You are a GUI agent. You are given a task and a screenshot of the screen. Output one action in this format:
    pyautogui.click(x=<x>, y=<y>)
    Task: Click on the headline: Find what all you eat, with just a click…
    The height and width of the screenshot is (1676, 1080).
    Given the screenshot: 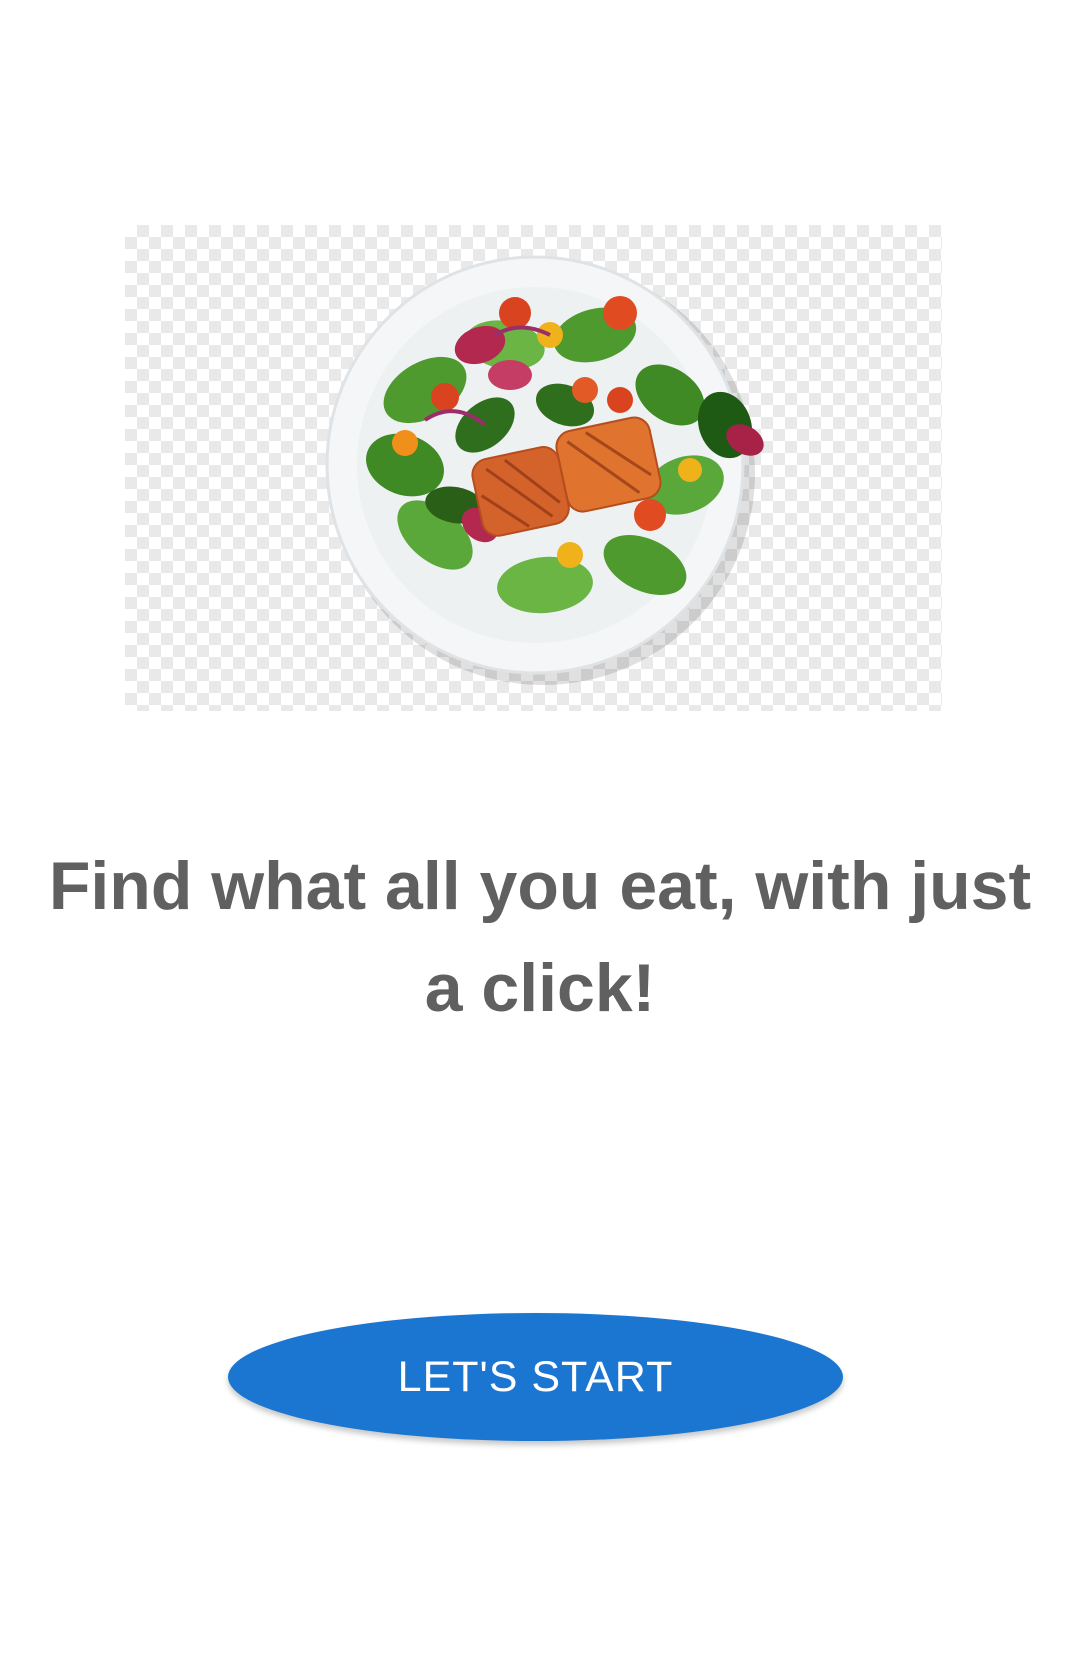 What is the action you would take?
    pyautogui.click(x=540, y=937)
    